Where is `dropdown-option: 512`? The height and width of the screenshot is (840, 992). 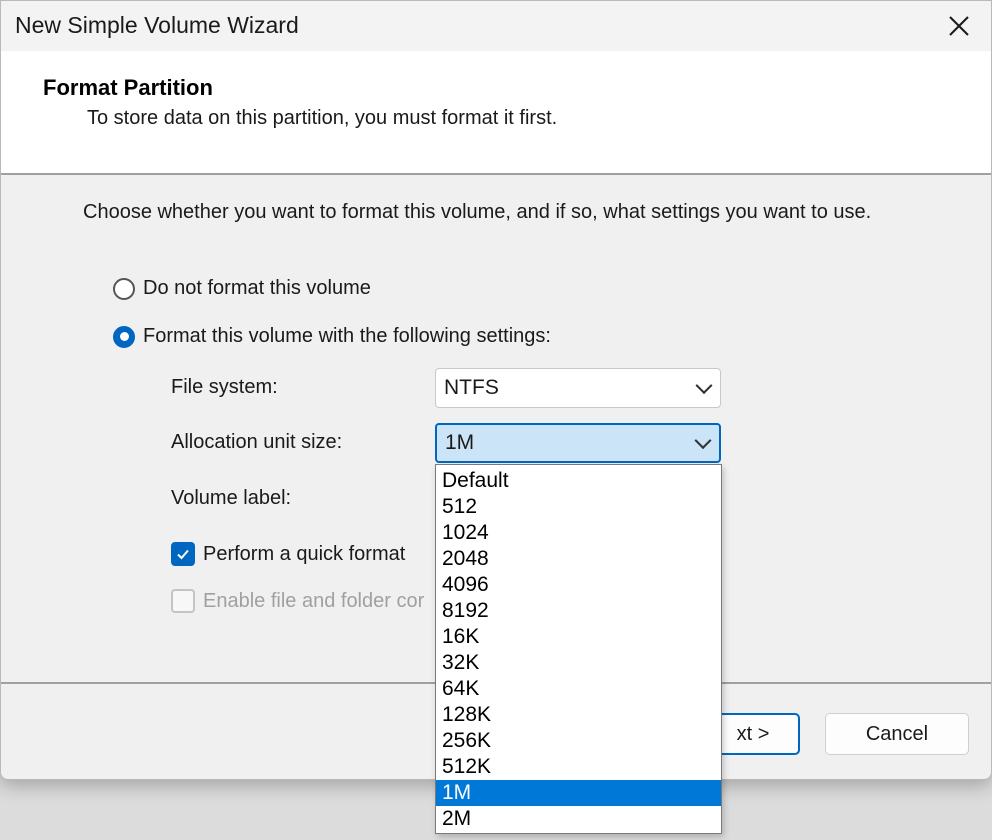
dropdown-option: 512 is located at coordinates (578, 507).